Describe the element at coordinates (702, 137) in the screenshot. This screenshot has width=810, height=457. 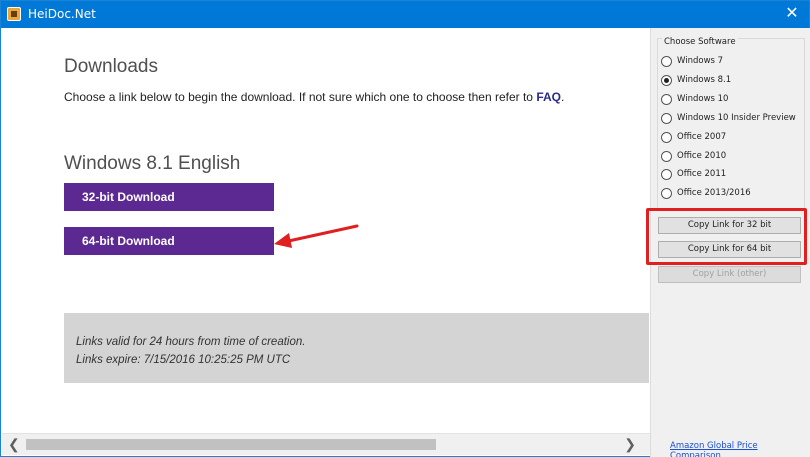
I see `radio-label: Office 2007` at that location.